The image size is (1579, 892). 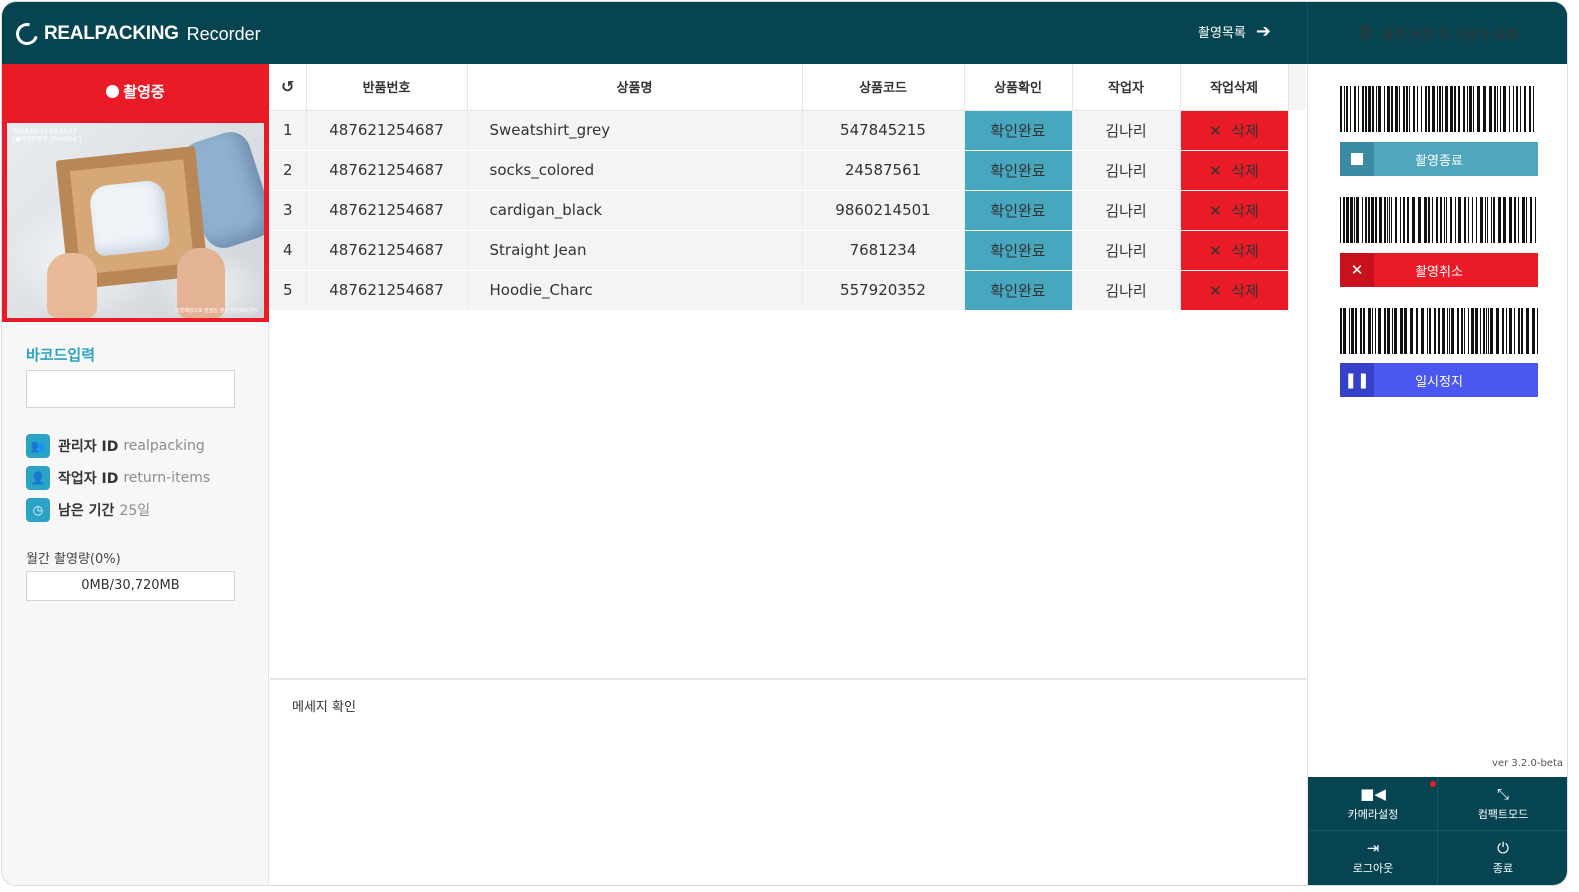 I want to click on settings-label: 동작 버튼 및 사용자 설정, so click(x=1450, y=35).